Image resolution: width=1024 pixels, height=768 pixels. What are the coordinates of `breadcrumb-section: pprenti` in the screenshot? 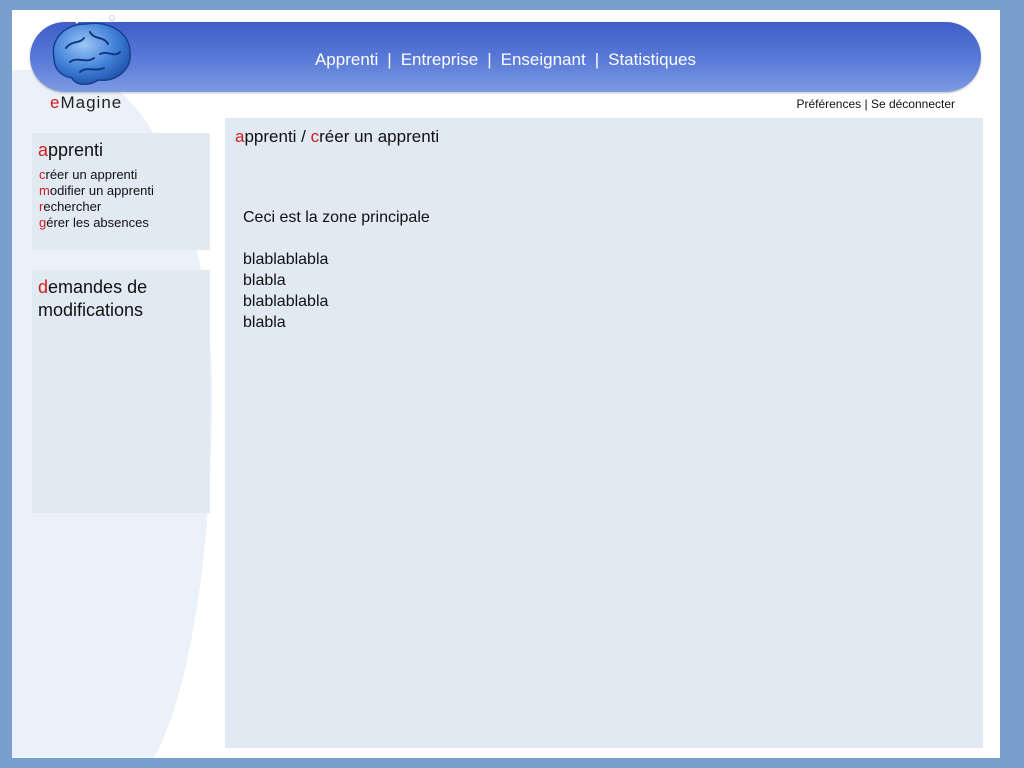 It's located at (270, 136).